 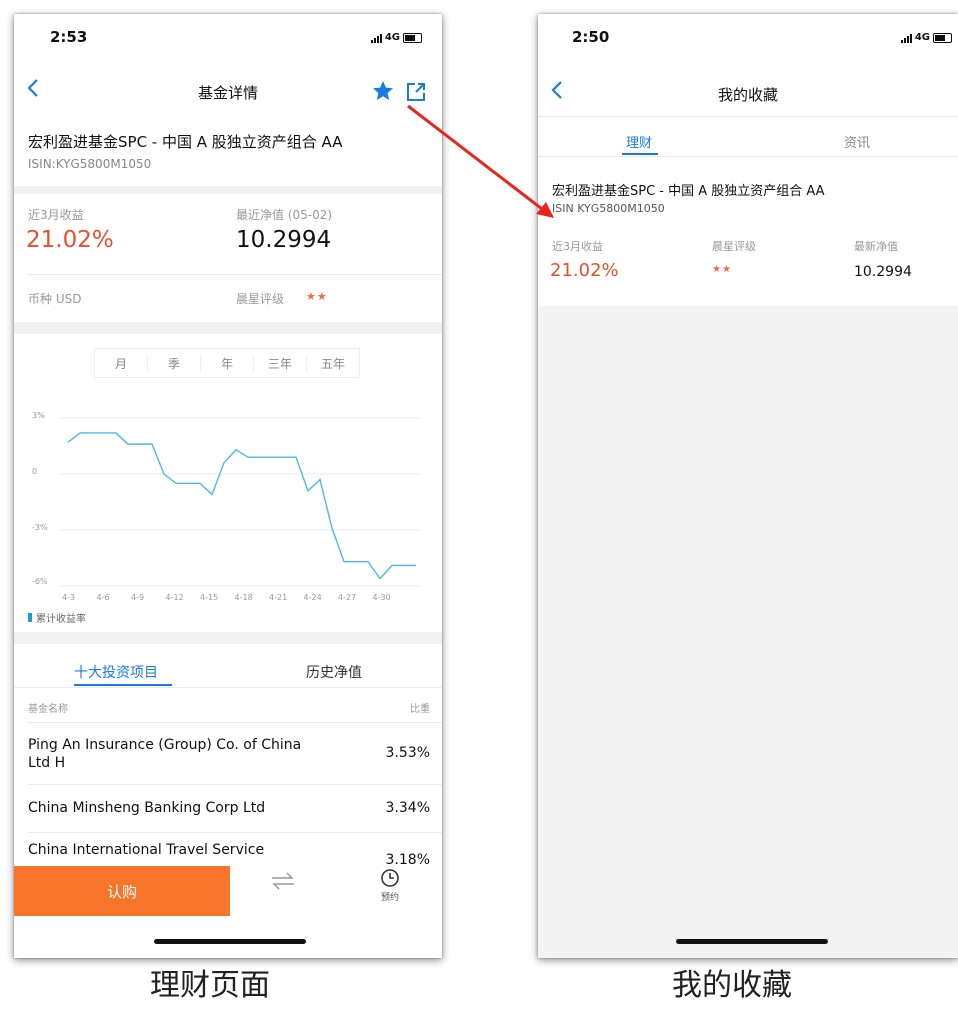 I want to click on caption-left: 理财页面, so click(x=210, y=985).